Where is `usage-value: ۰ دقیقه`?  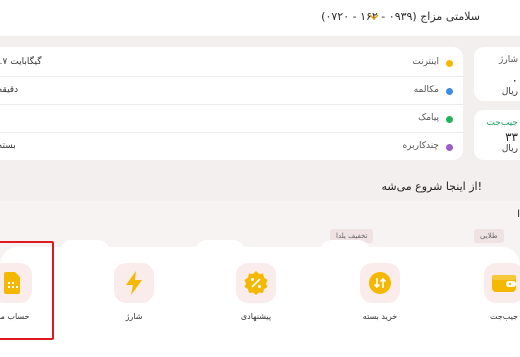 usage-value: ۰ دقیقه is located at coordinates (9, 90).